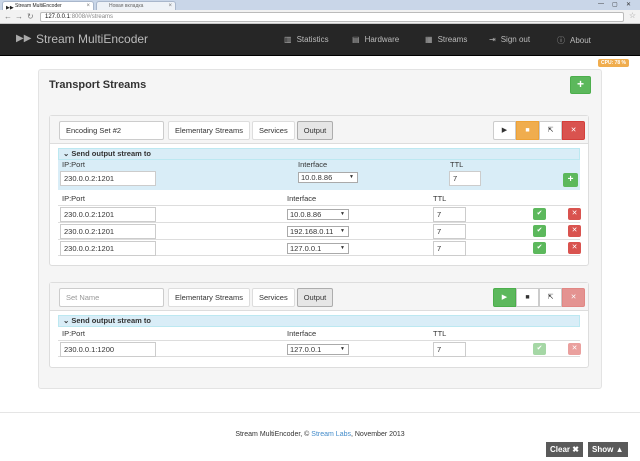 The width and height of the screenshot is (640, 461). What do you see at coordinates (603, 449) in the screenshot?
I see `debug-show-label: Show` at bounding box center [603, 449].